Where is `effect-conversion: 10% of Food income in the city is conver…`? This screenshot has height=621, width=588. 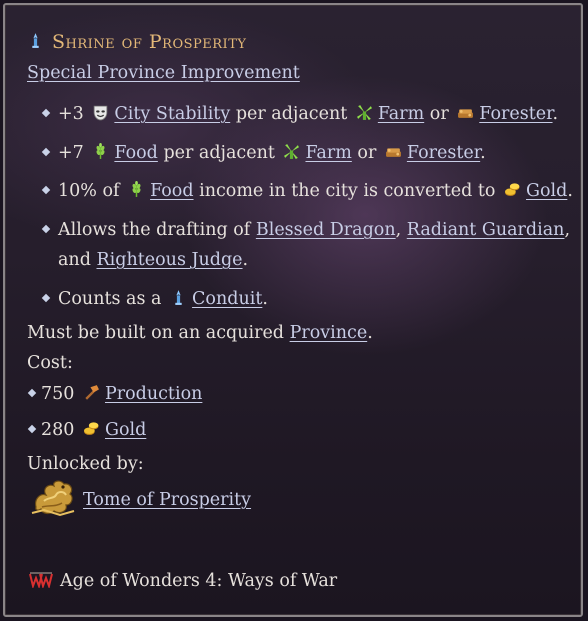
effect-conversion: 10% of Food income in the city is conver… is located at coordinates (307, 191).